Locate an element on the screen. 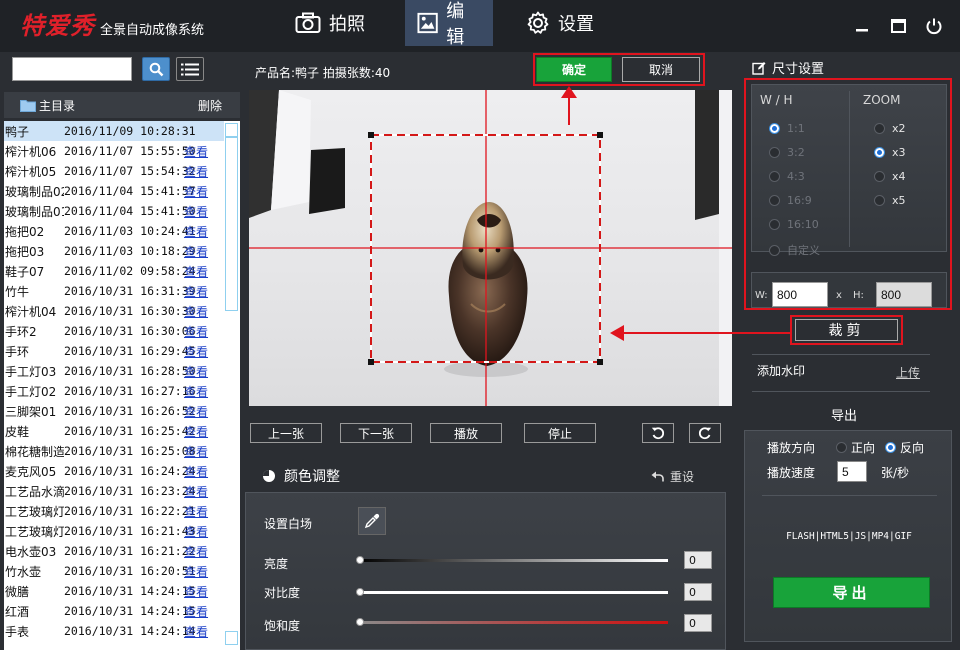 The height and width of the screenshot is (650, 960). file-list-row: 榨汁机06 2016/11/07 15:55:50 查看 is located at coordinates (122, 151).